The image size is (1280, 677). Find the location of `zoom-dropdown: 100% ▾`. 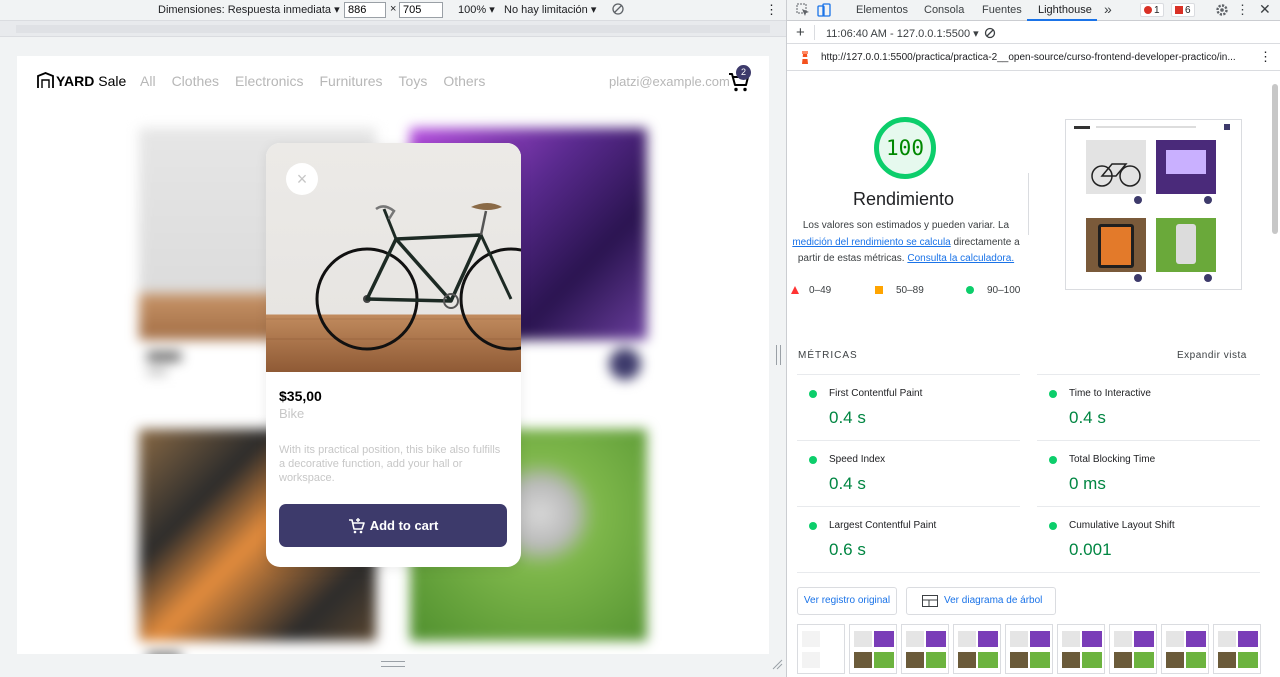

zoom-dropdown: 100% ▾ is located at coordinates (476, 9).